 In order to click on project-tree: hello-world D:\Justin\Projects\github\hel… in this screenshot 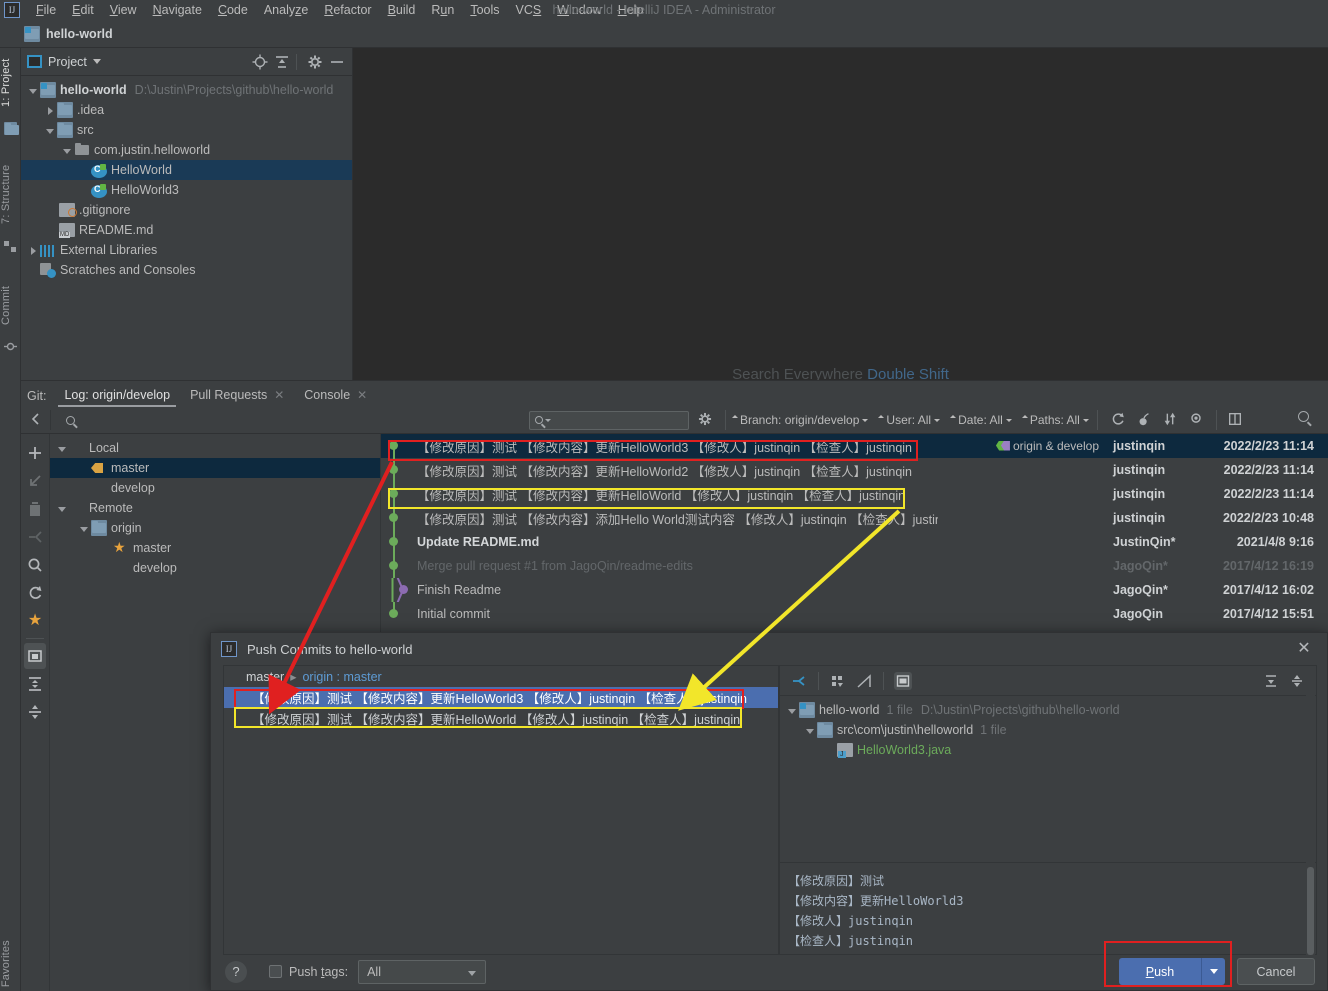, I will do `click(186, 178)`.